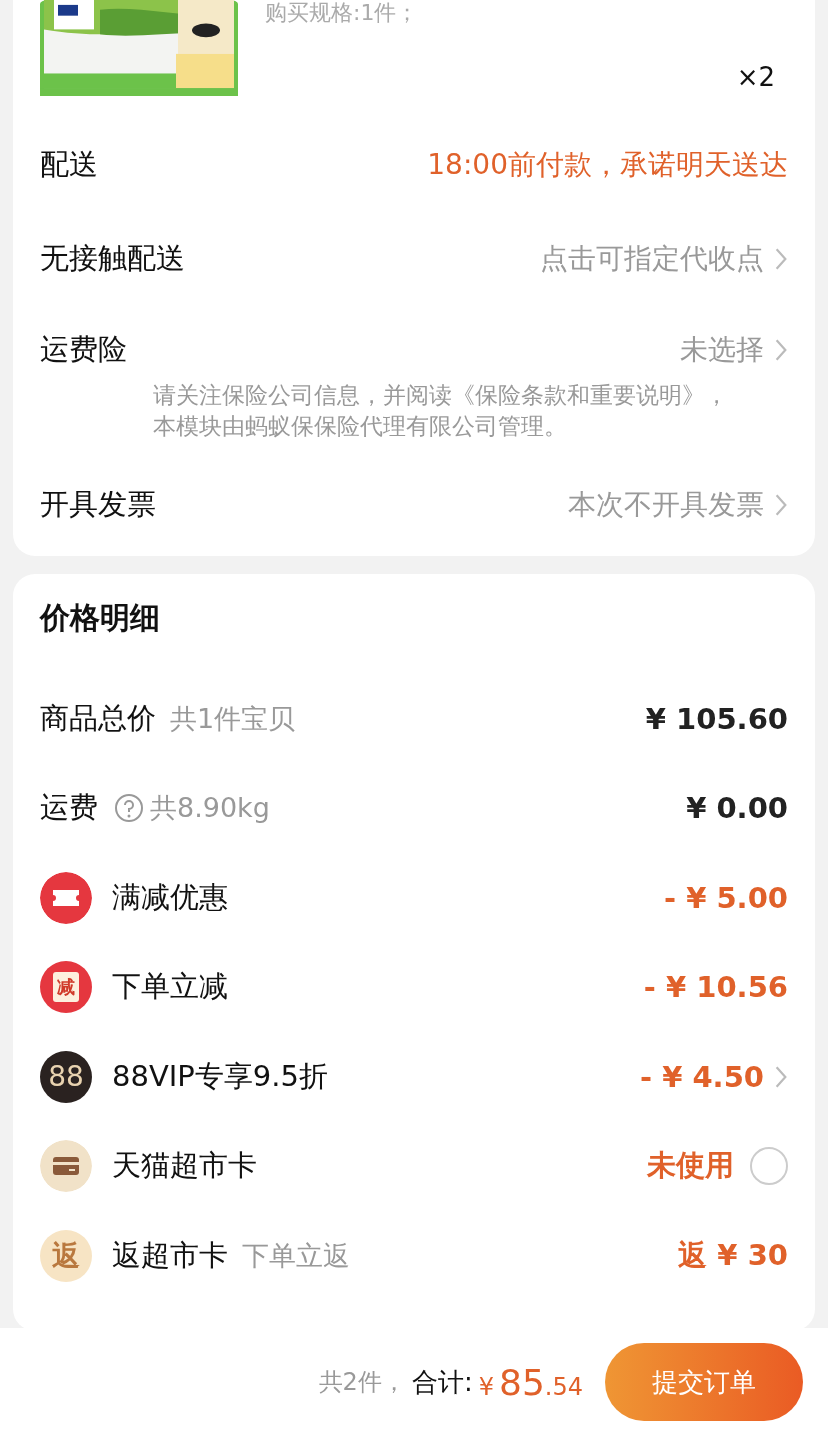 Image resolution: width=828 pixels, height=1436 pixels. Describe the element at coordinates (66, 897) in the screenshot. I see `ticket-icon` at that location.